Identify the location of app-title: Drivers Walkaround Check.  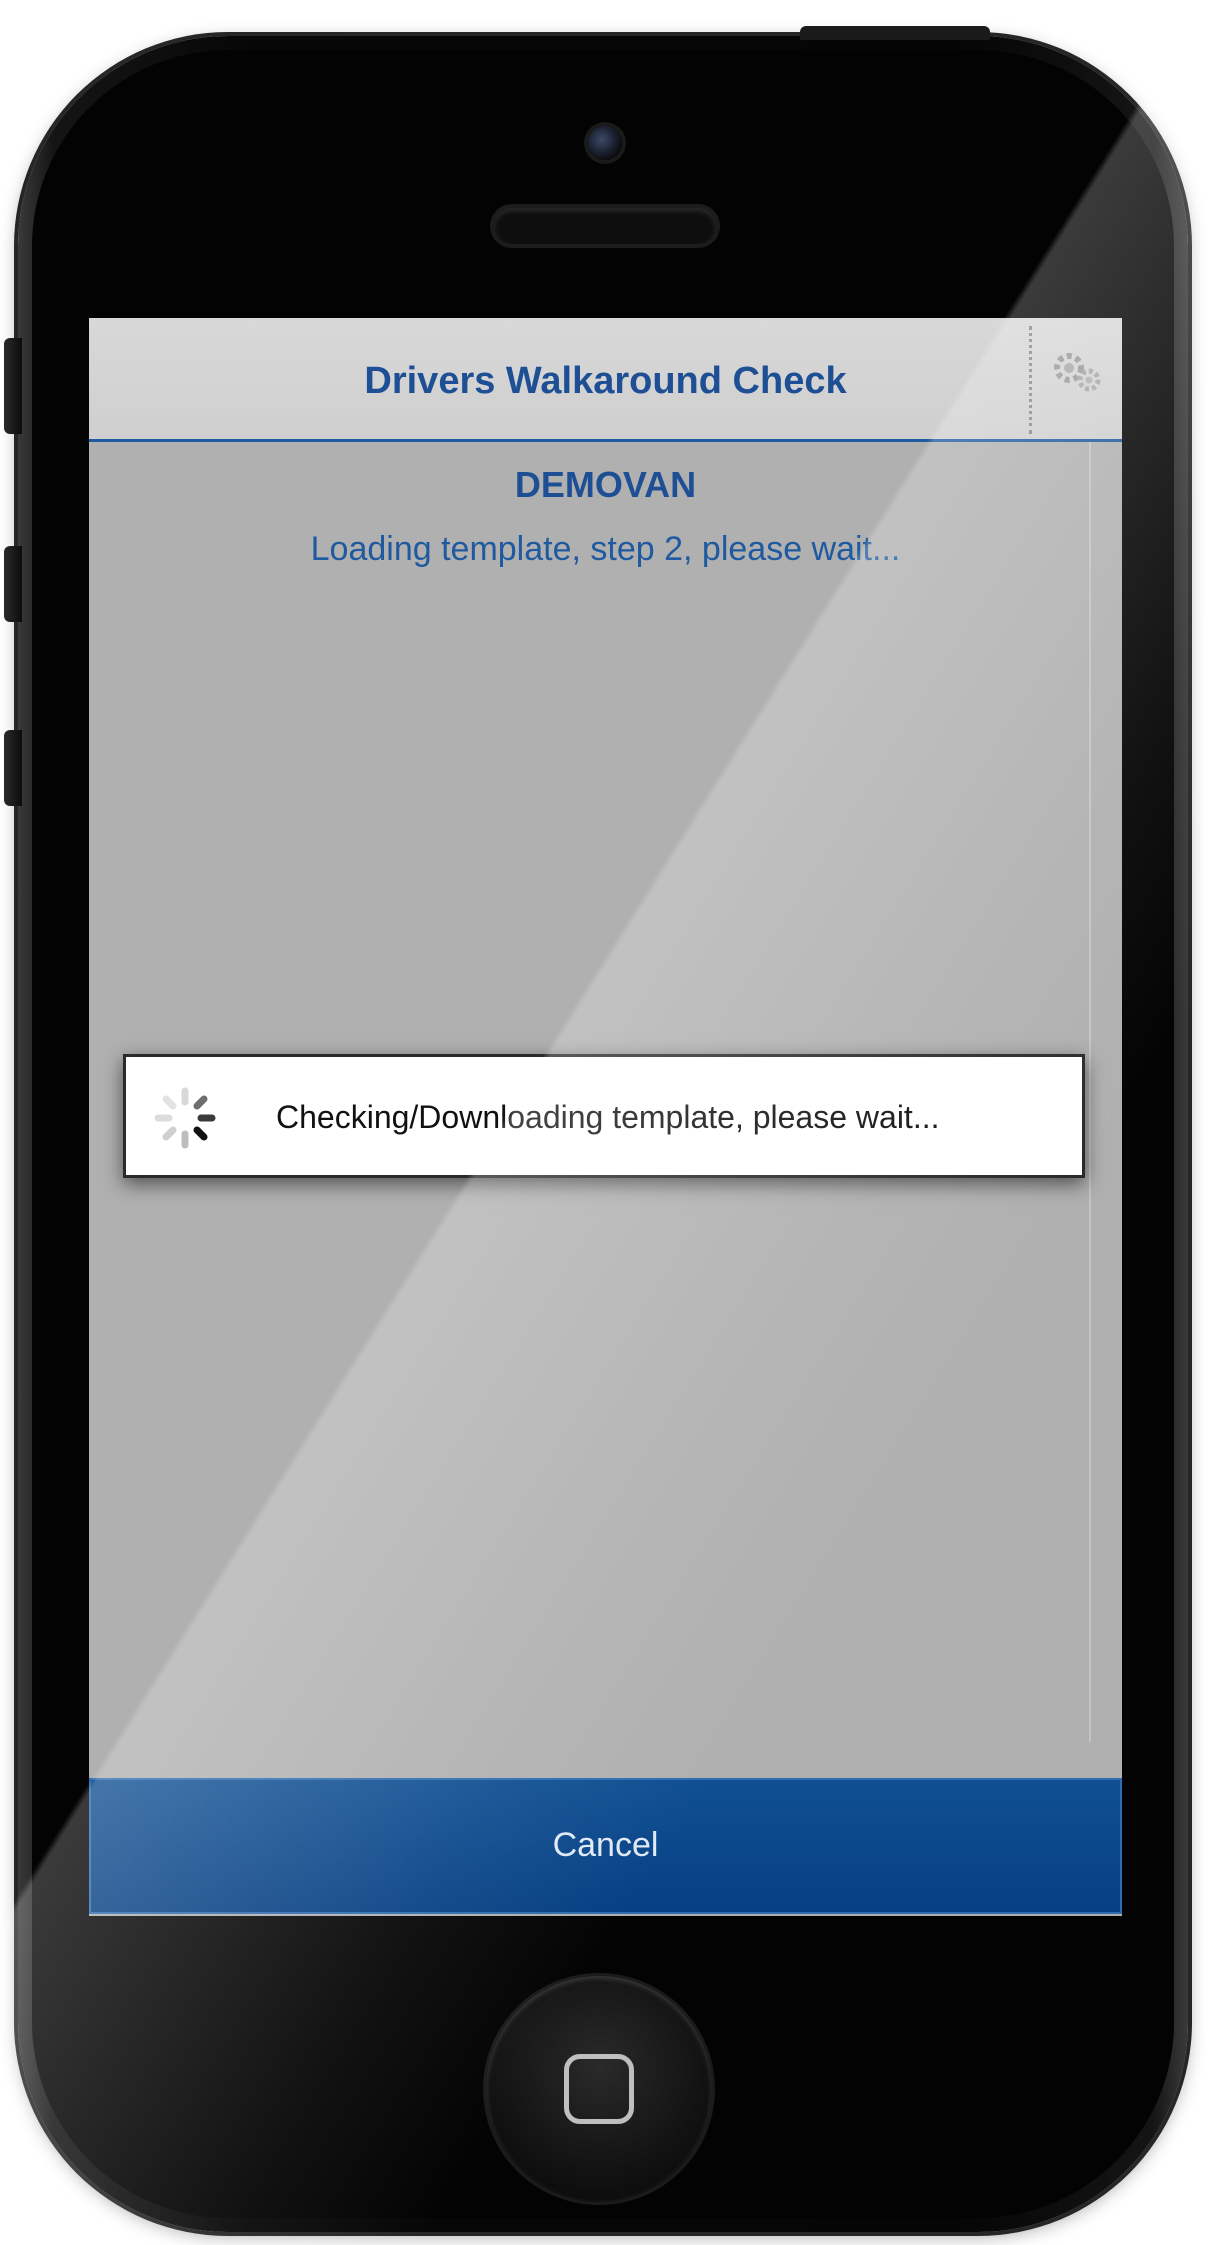
(605, 381).